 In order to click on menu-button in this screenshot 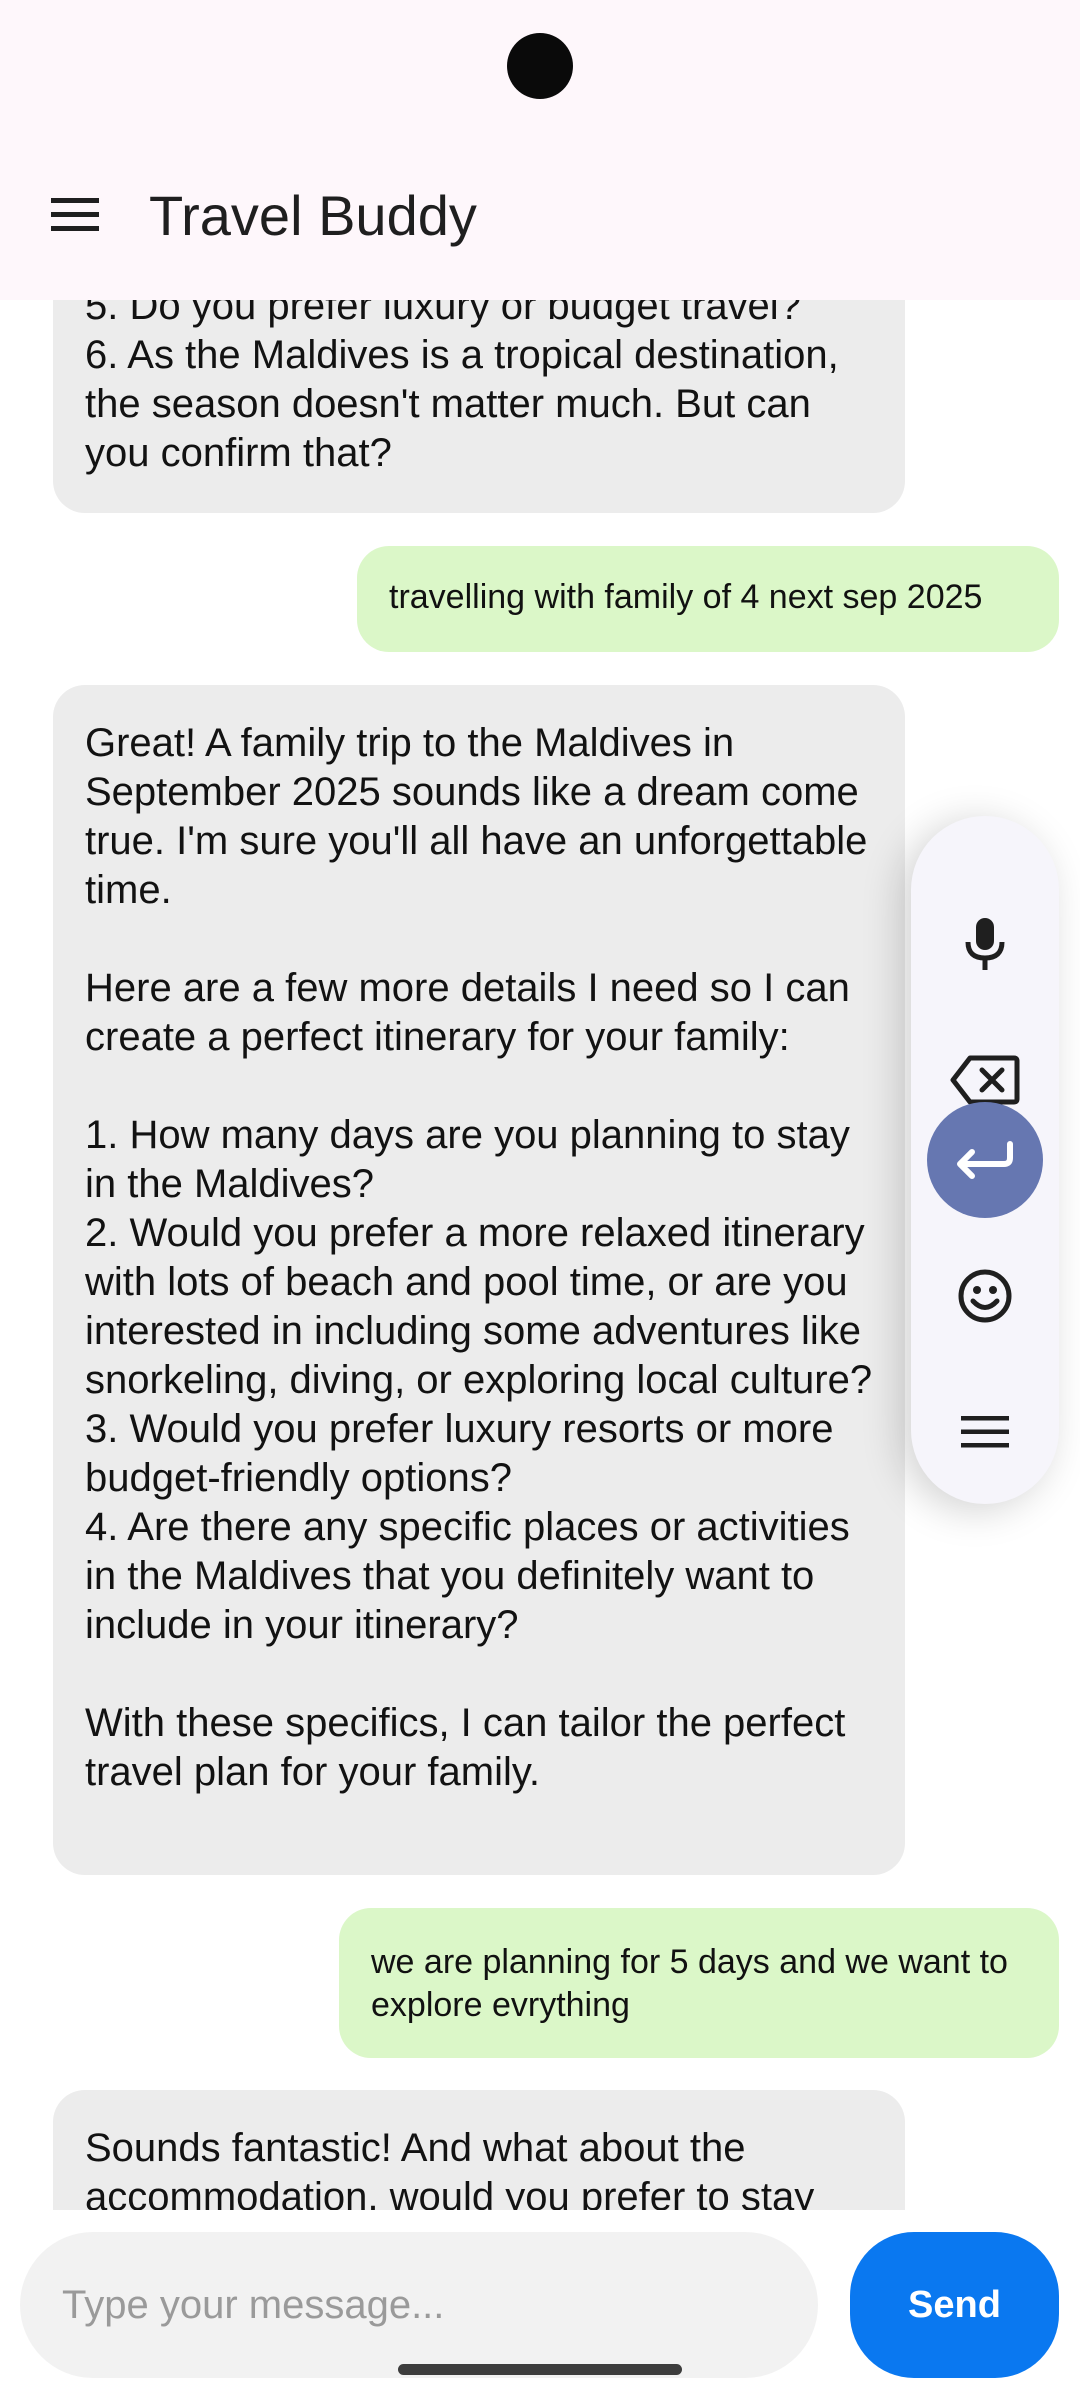, I will do `click(75, 215)`.